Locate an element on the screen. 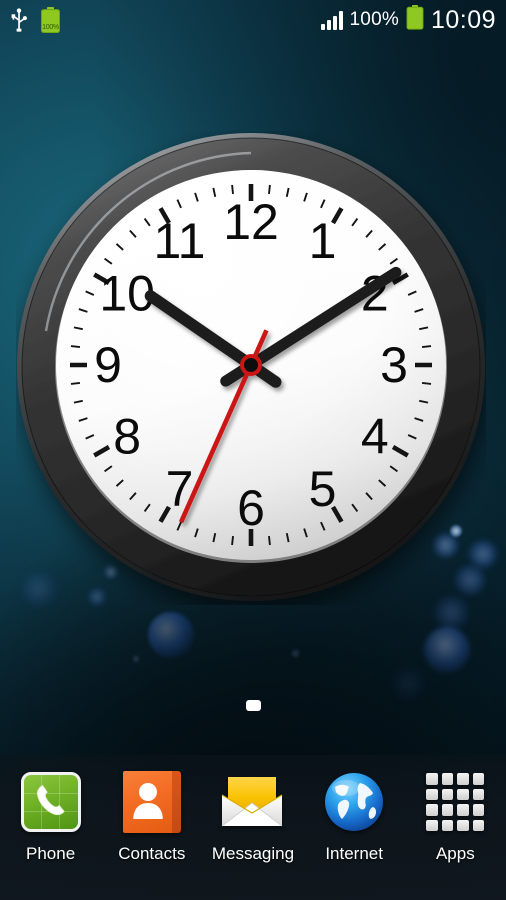 The height and width of the screenshot is (900, 506). internet-icon-wrapper is located at coordinates (354, 802).